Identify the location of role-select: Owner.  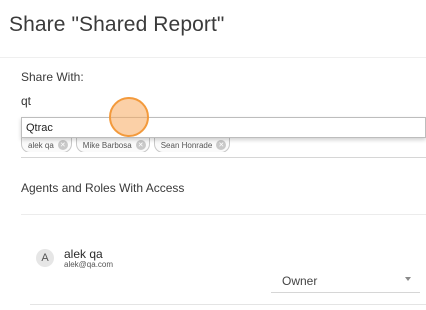
(345, 281).